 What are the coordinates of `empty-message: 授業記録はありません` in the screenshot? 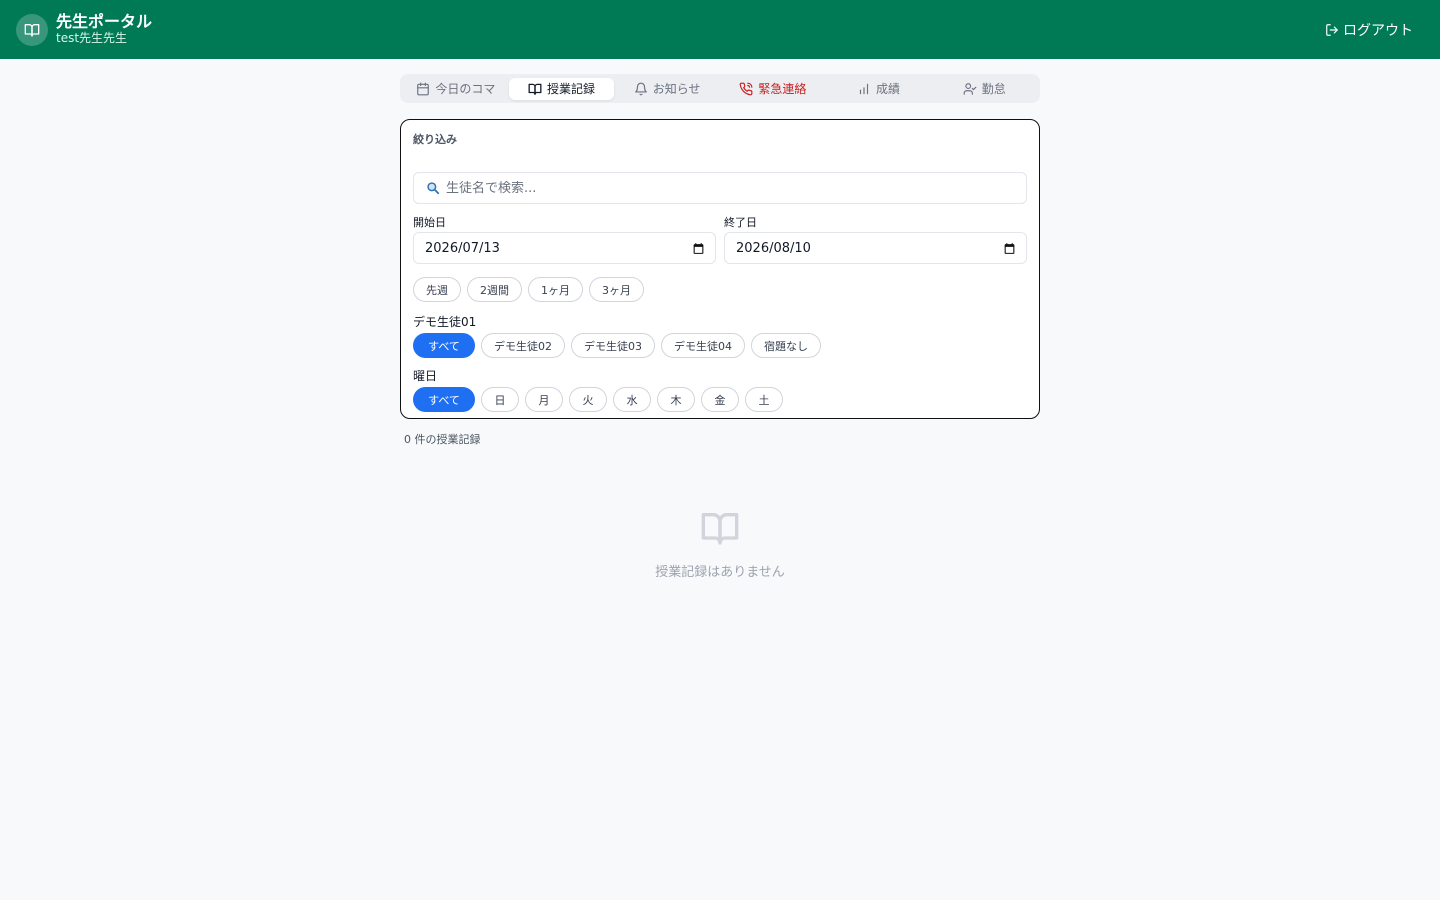 It's located at (720, 572).